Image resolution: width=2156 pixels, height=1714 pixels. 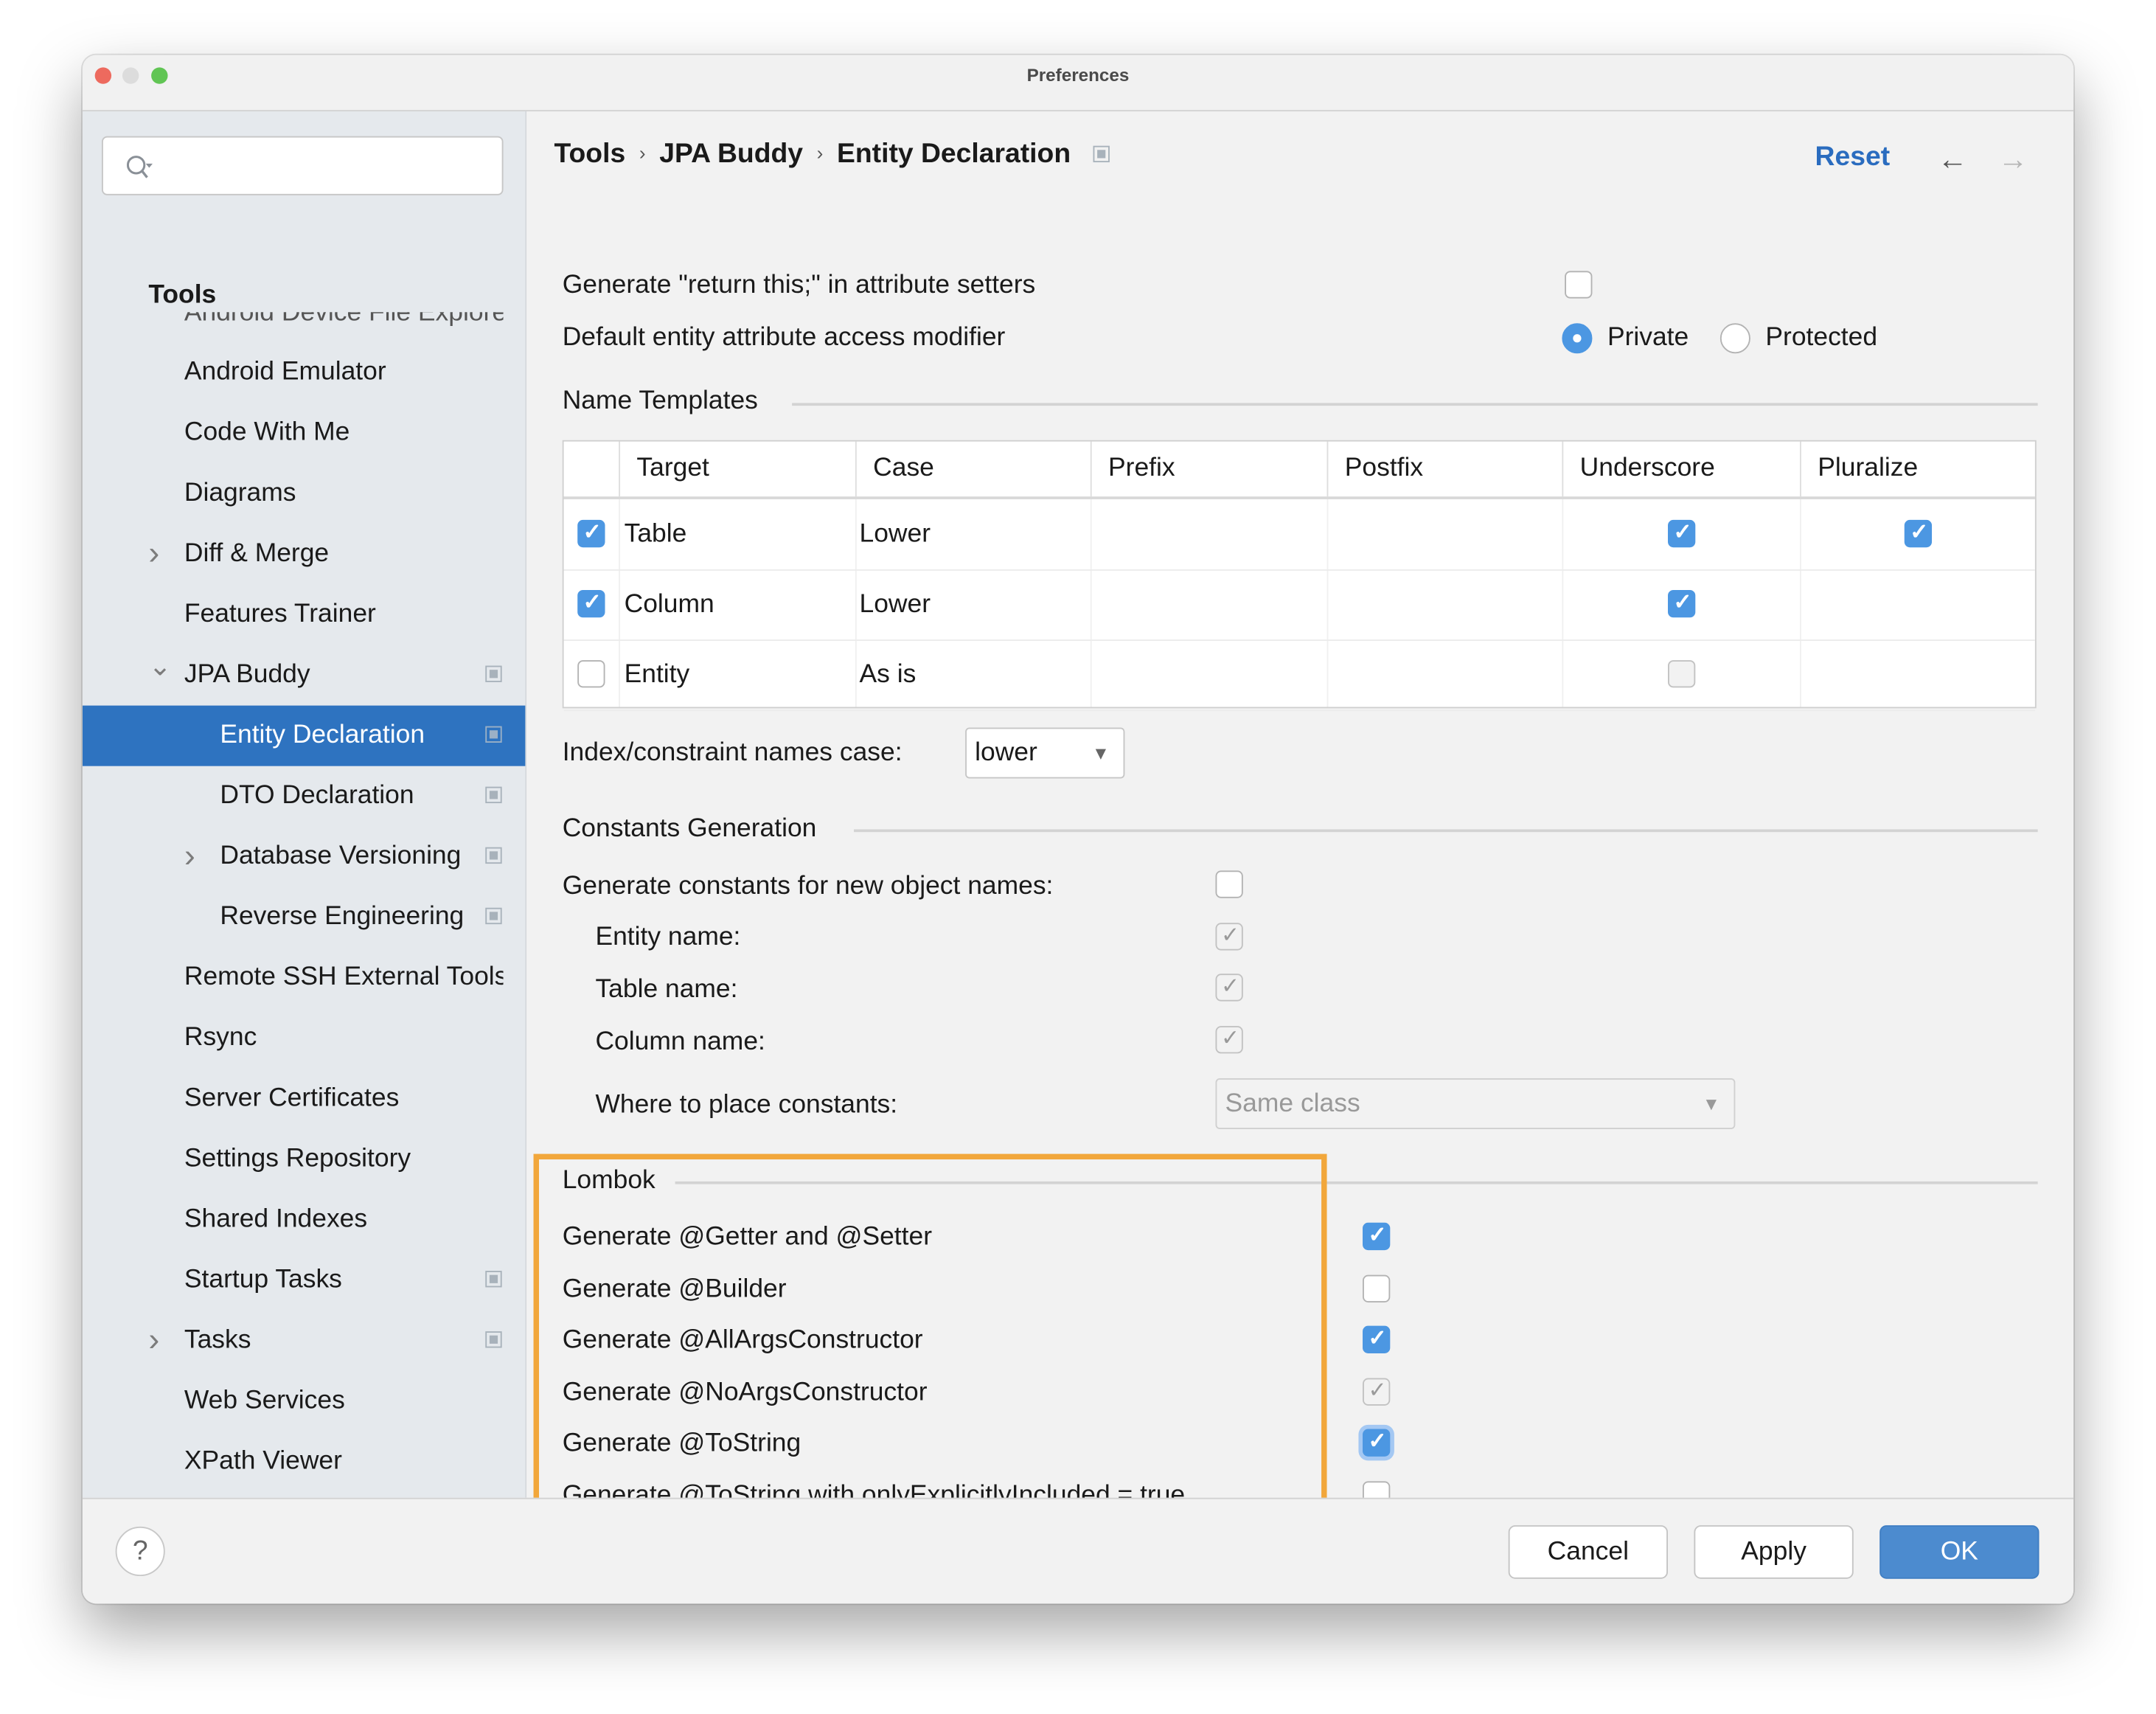 What do you see at coordinates (737, 469) in the screenshot?
I see `column-header-target: Target` at bounding box center [737, 469].